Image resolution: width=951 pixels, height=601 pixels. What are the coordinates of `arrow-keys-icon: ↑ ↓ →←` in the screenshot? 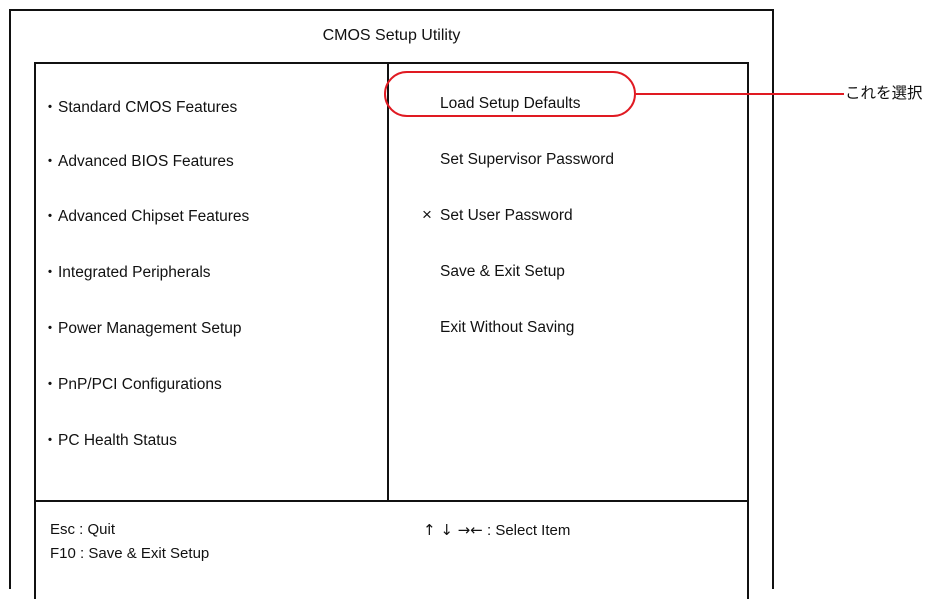 It's located at (453, 530).